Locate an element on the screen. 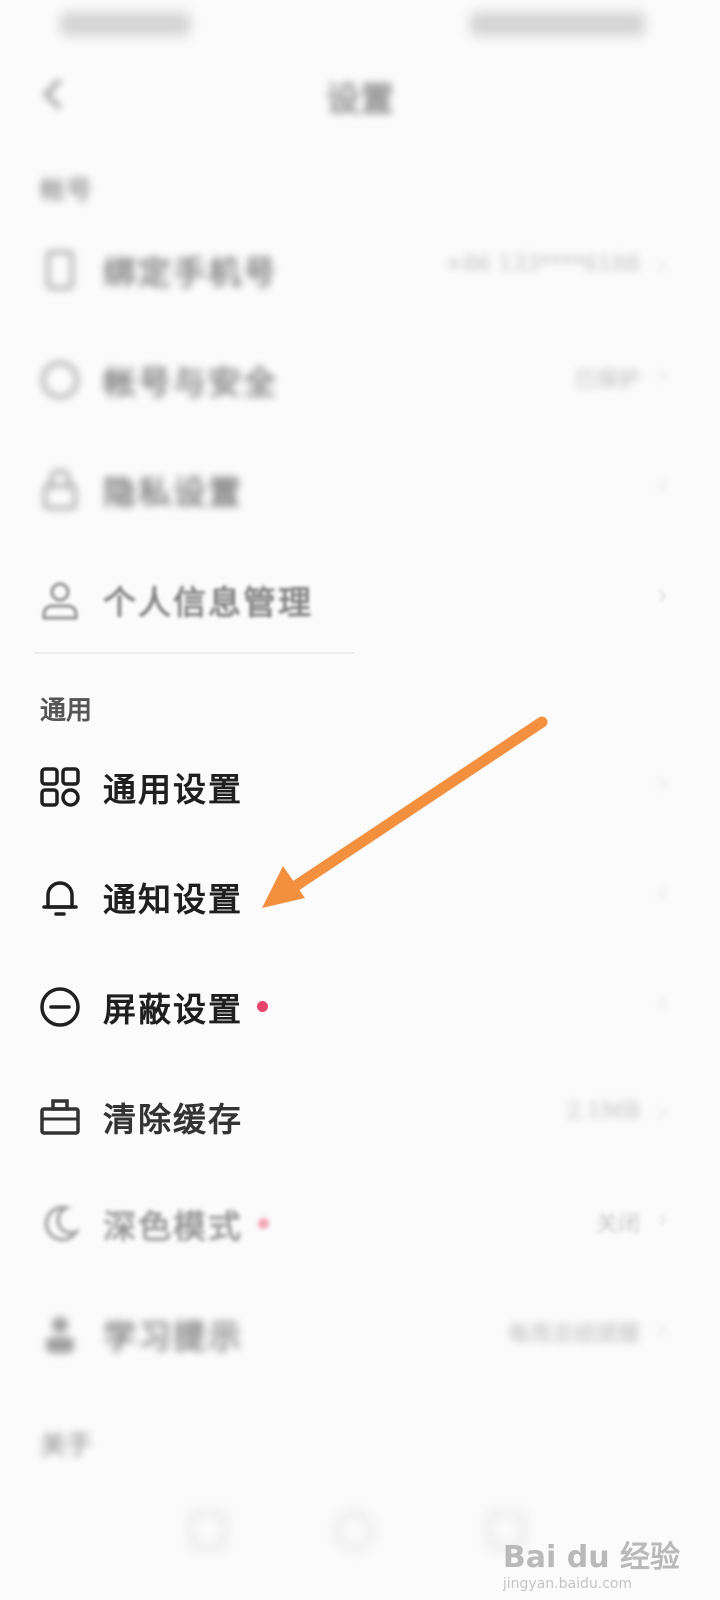 This screenshot has height=1600, width=720. watermark-url: jingyan.baidu.com is located at coordinates (567, 1584).